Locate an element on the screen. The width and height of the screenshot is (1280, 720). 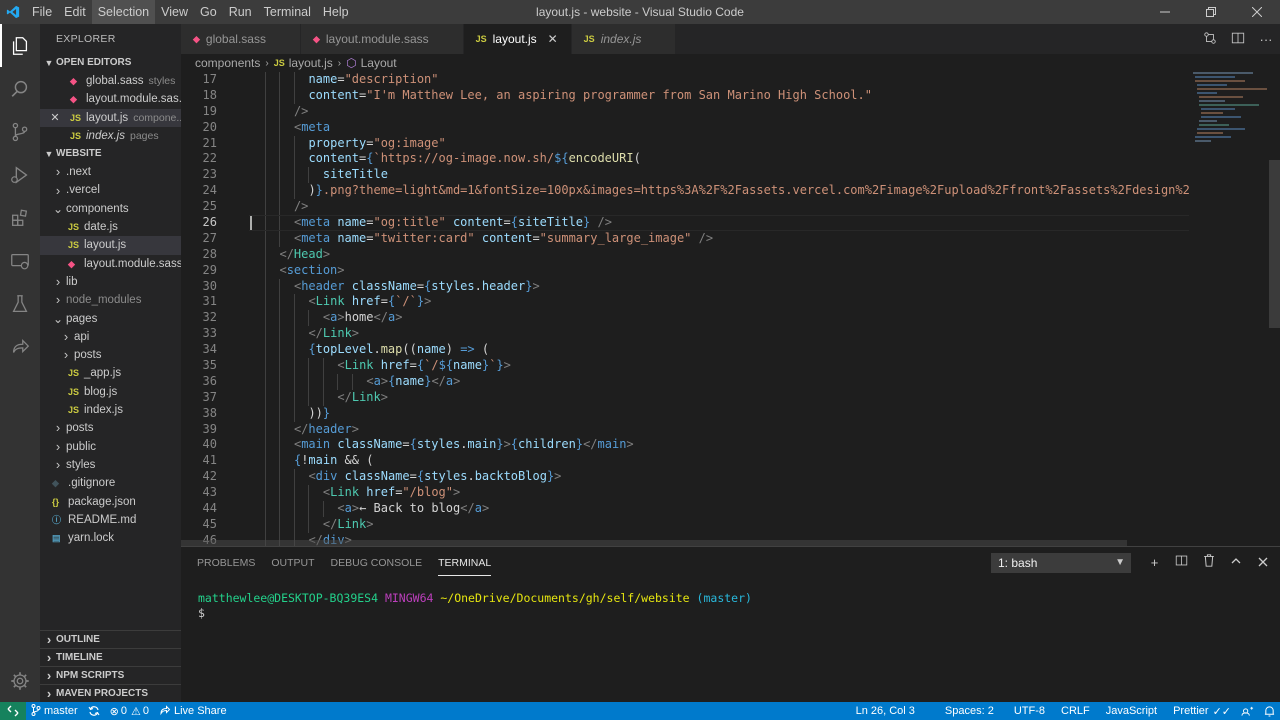
search-icon is located at coordinates (20, 88).